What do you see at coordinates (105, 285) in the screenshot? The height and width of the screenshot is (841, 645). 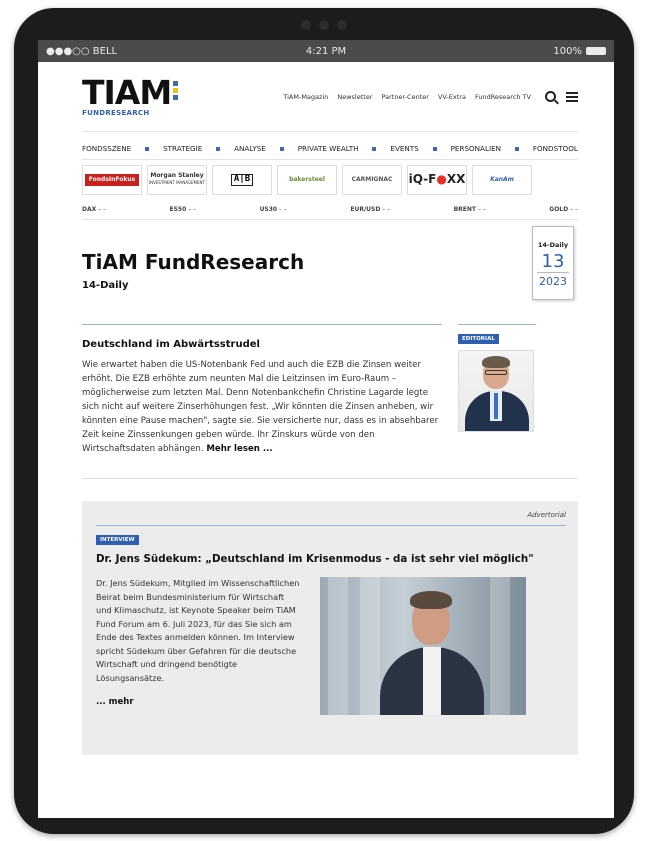 I see `page-subtitle: 14-Daily` at bounding box center [105, 285].